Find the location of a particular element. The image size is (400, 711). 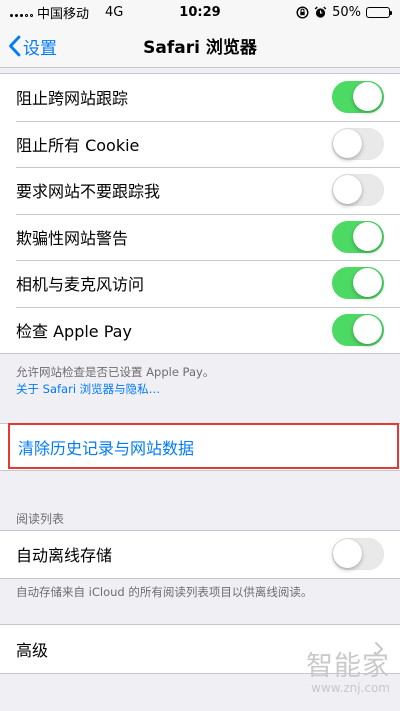

network-type: 4G is located at coordinates (114, 12).